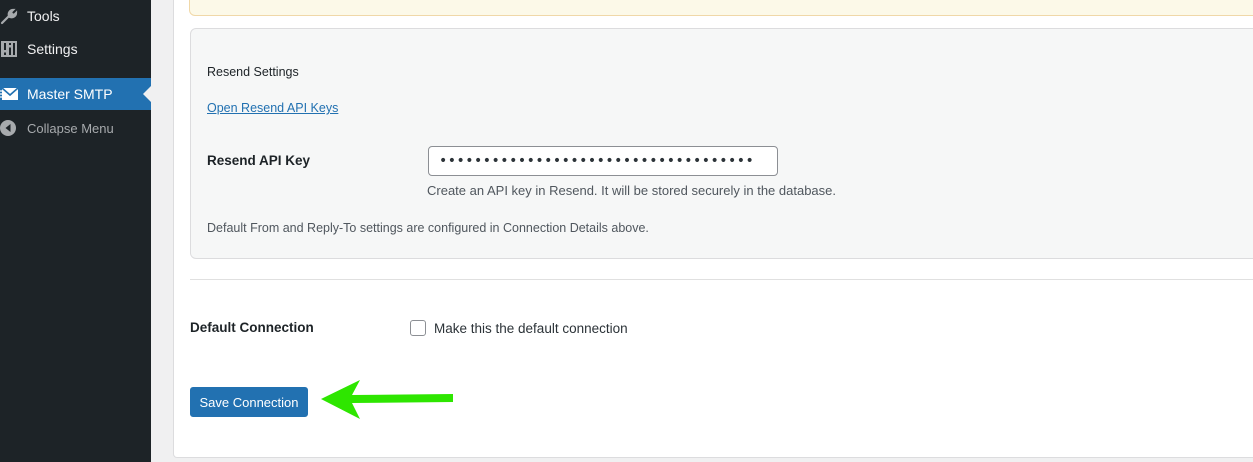 The image size is (1253, 462). What do you see at coordinates (387, 399) in the screenshot?
I see `green-arrow-icon` at bounding box center [387, 399].